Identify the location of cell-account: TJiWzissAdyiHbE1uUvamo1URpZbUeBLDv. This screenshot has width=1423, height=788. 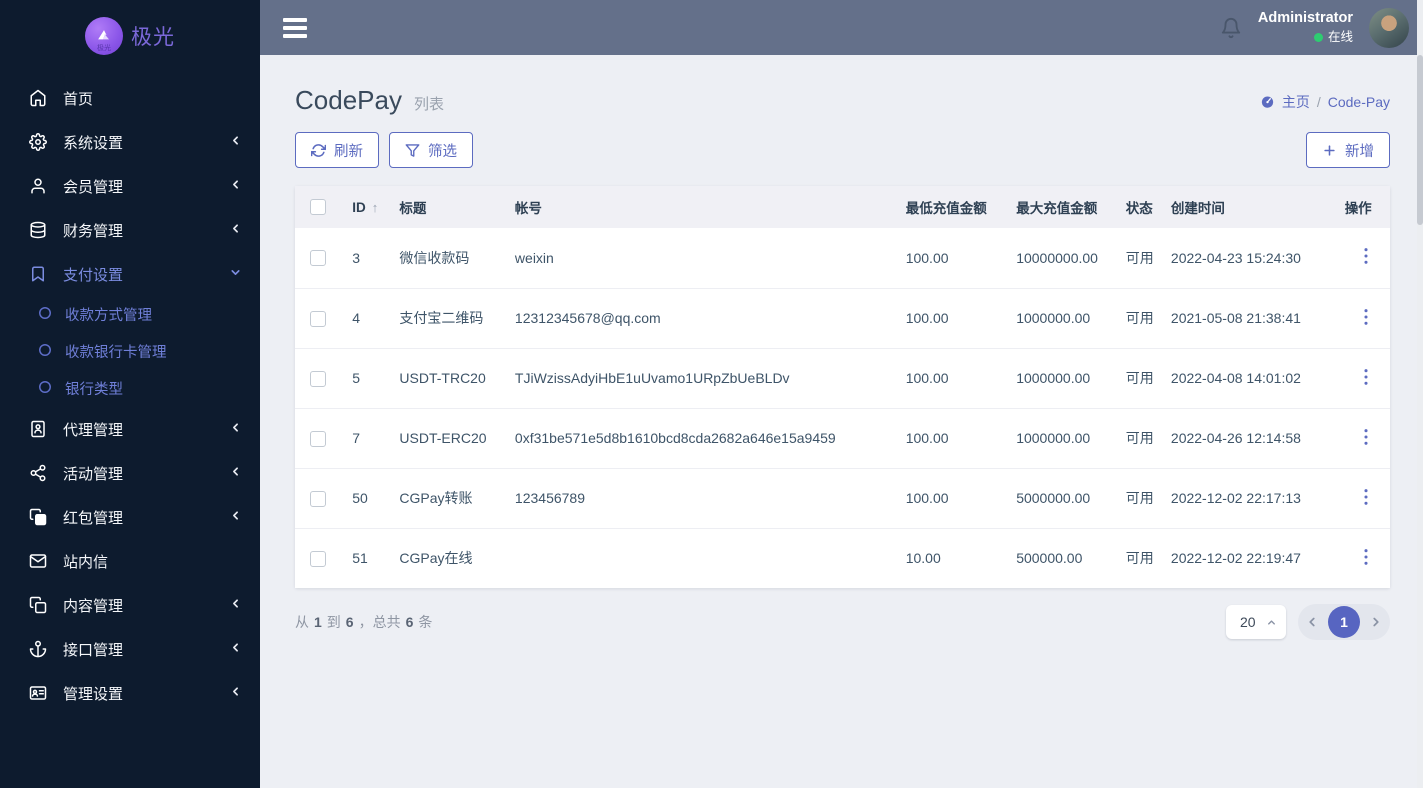
(652, 378).